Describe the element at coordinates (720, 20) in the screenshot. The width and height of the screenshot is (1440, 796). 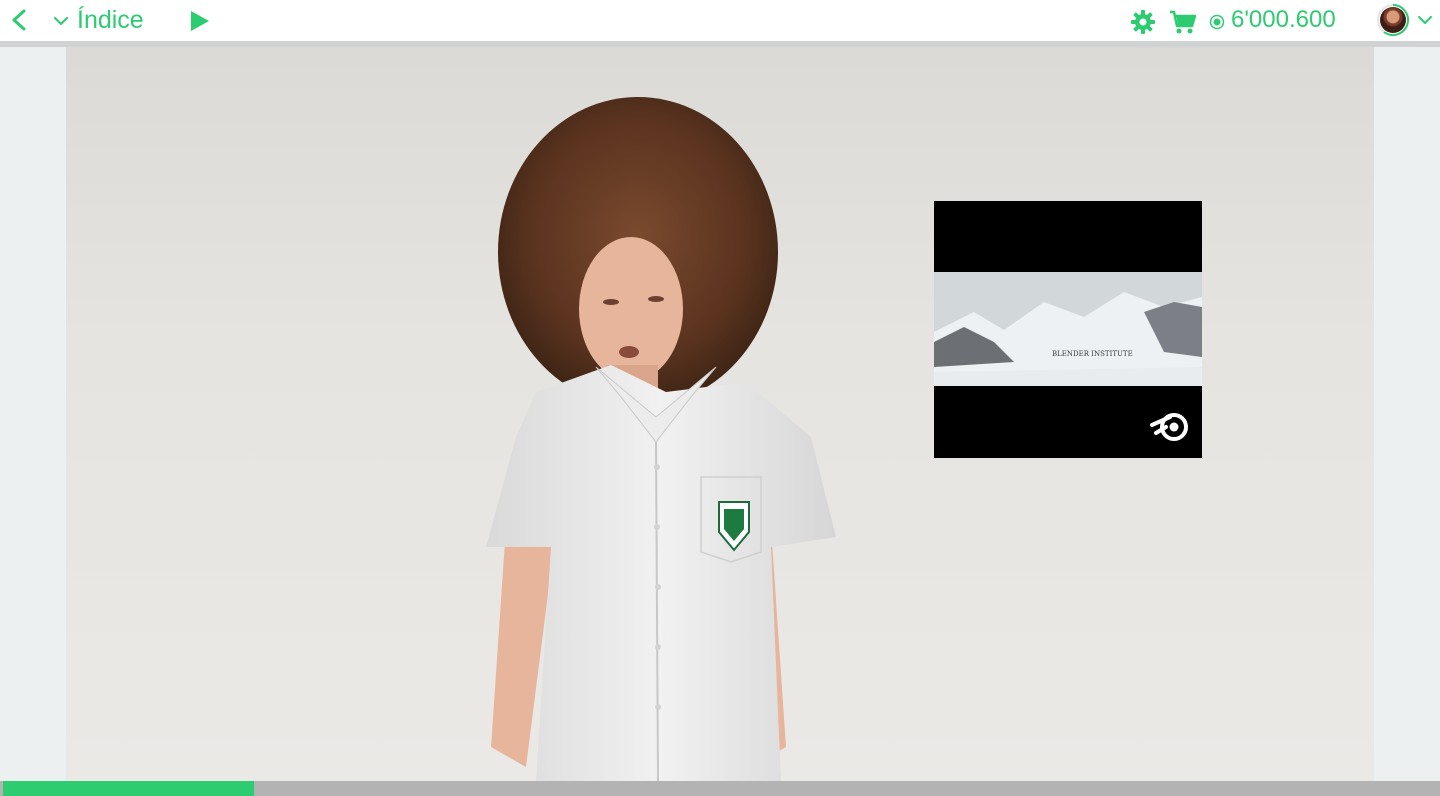
I see `top-bar: Índice 6'000.600` at that location.